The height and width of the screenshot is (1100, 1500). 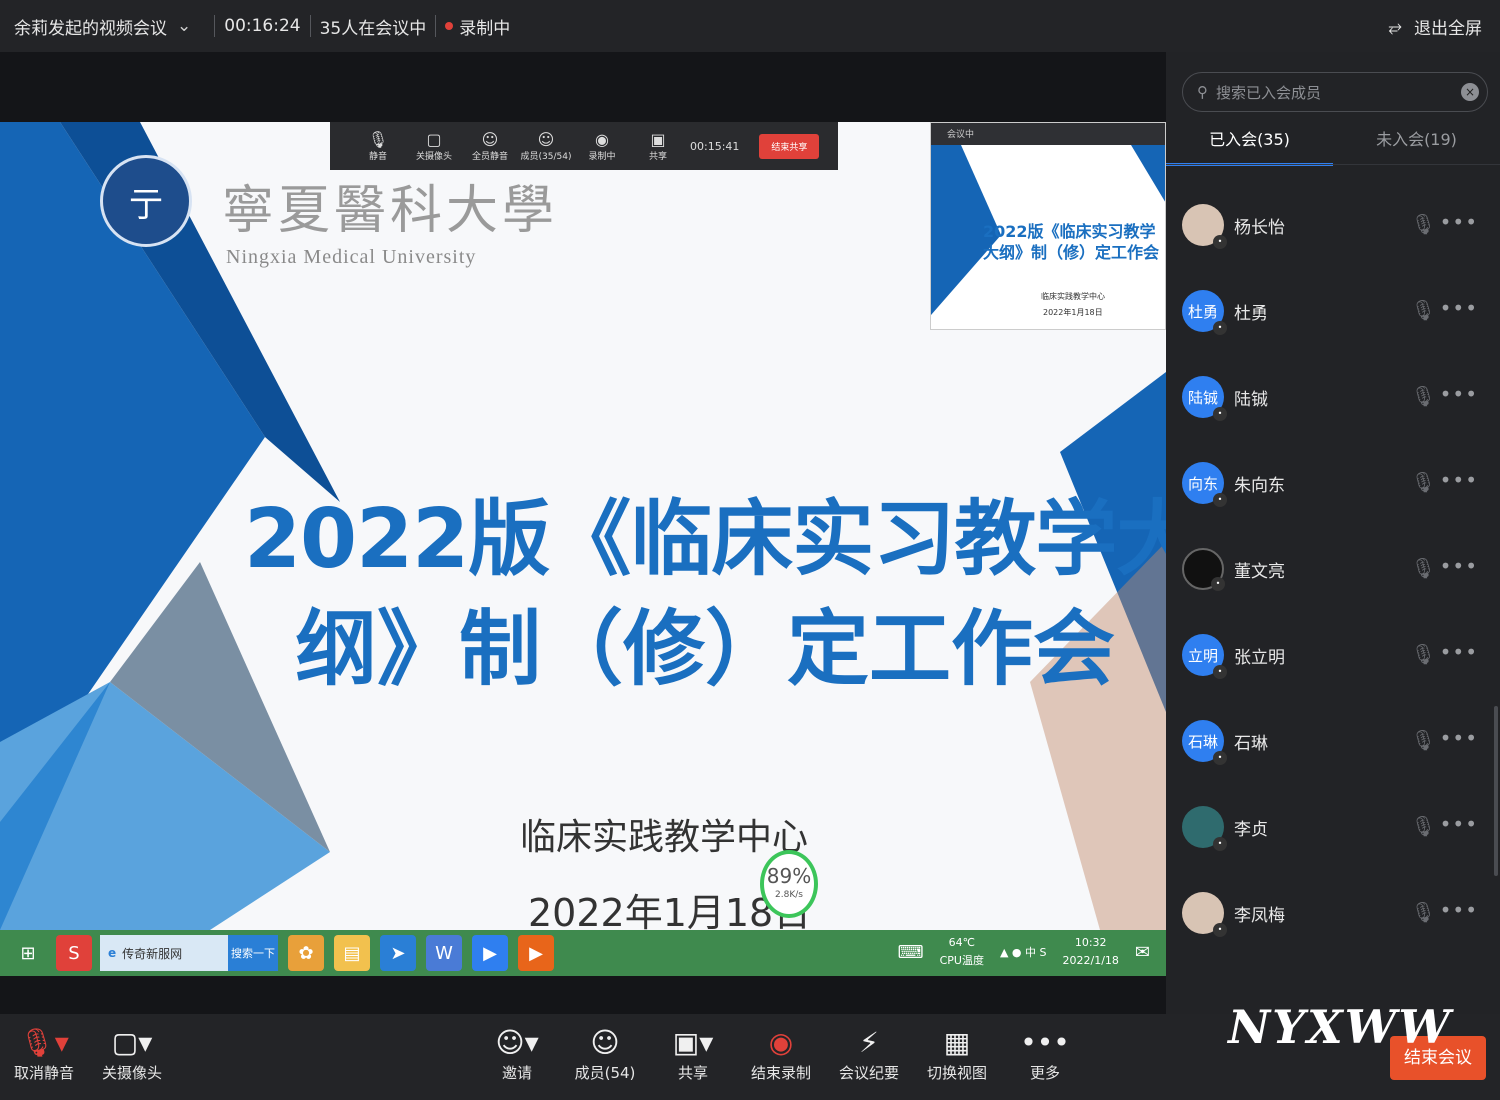 I want to click on record-dot-icon, so click(x=449, y=26).